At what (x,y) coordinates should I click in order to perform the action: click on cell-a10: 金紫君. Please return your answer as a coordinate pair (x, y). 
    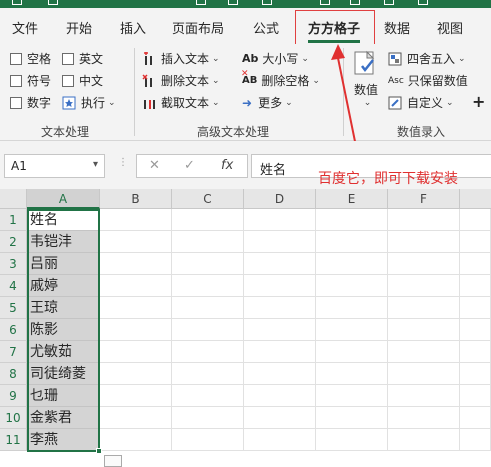
    Looking at the image, I should click on (63, 418).